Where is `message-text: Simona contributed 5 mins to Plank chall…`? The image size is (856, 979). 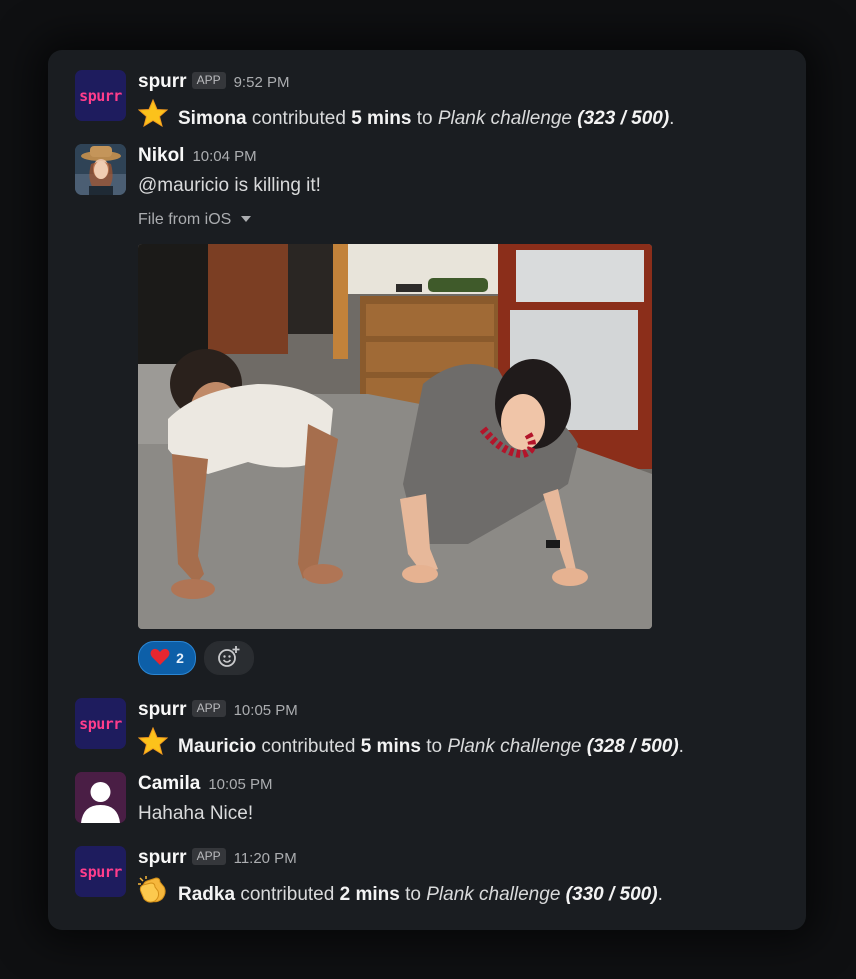
message-text: Simona contributed 5 mins to Plank chall… is located at coordinates (457, 116).